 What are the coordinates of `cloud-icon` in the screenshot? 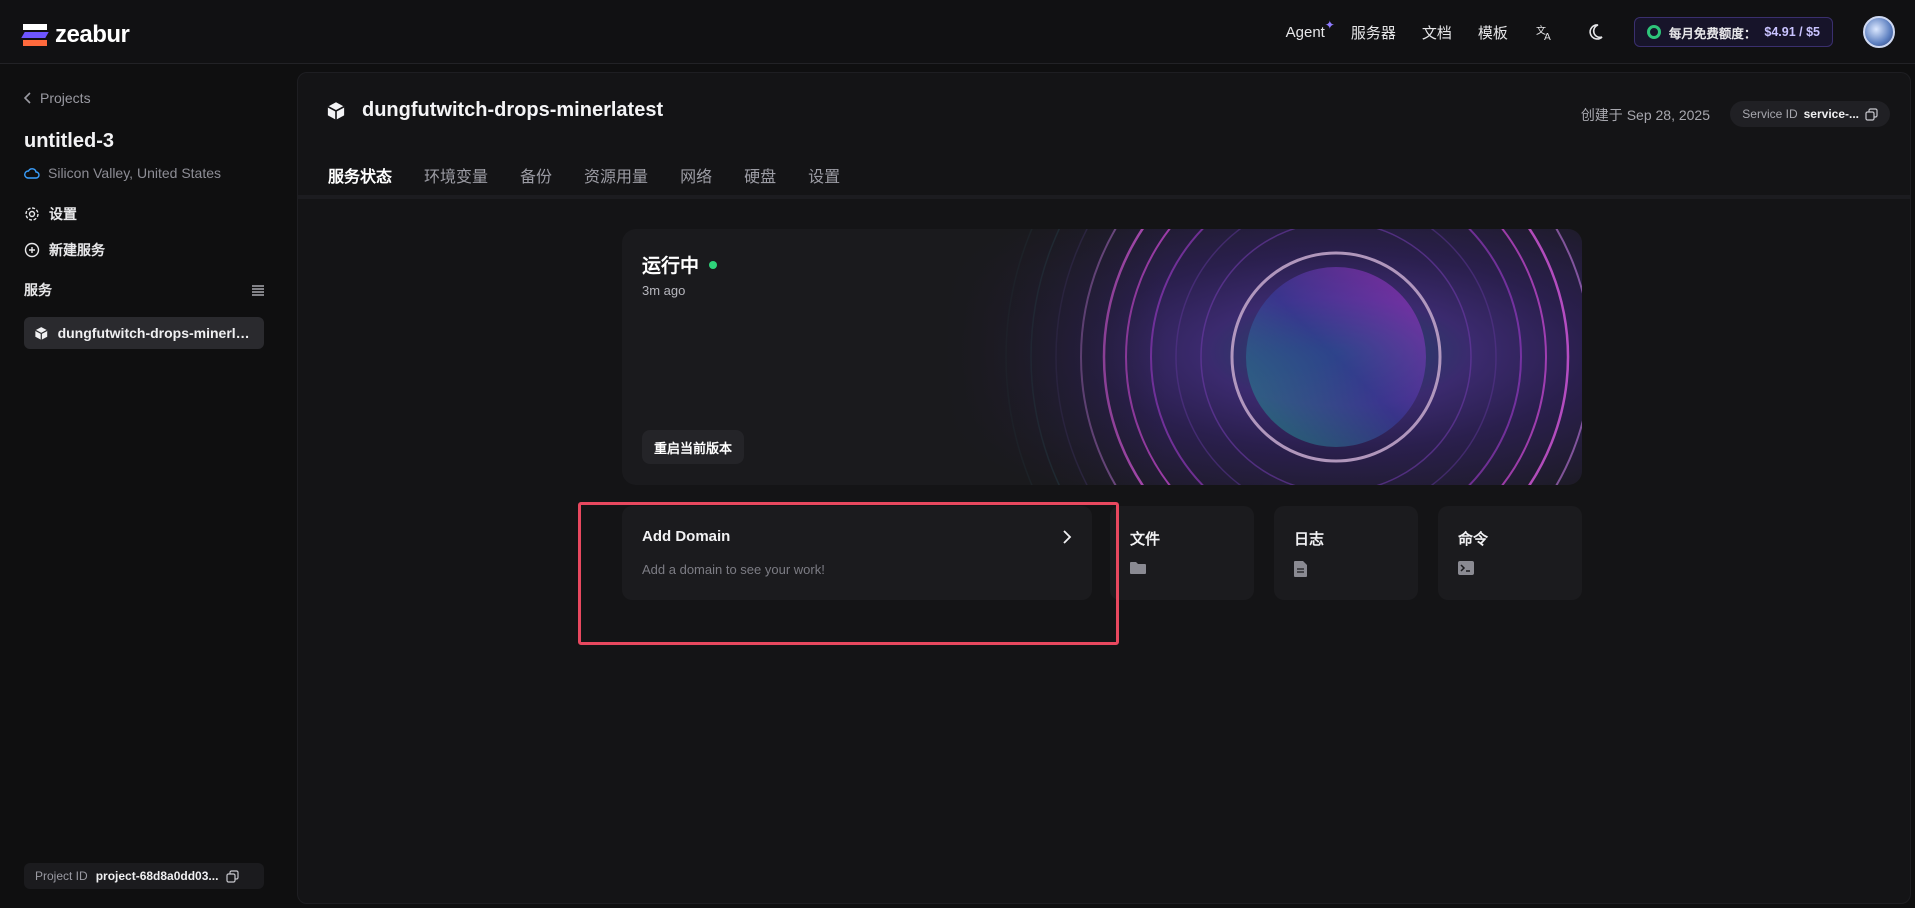 It's located at (32, 173).